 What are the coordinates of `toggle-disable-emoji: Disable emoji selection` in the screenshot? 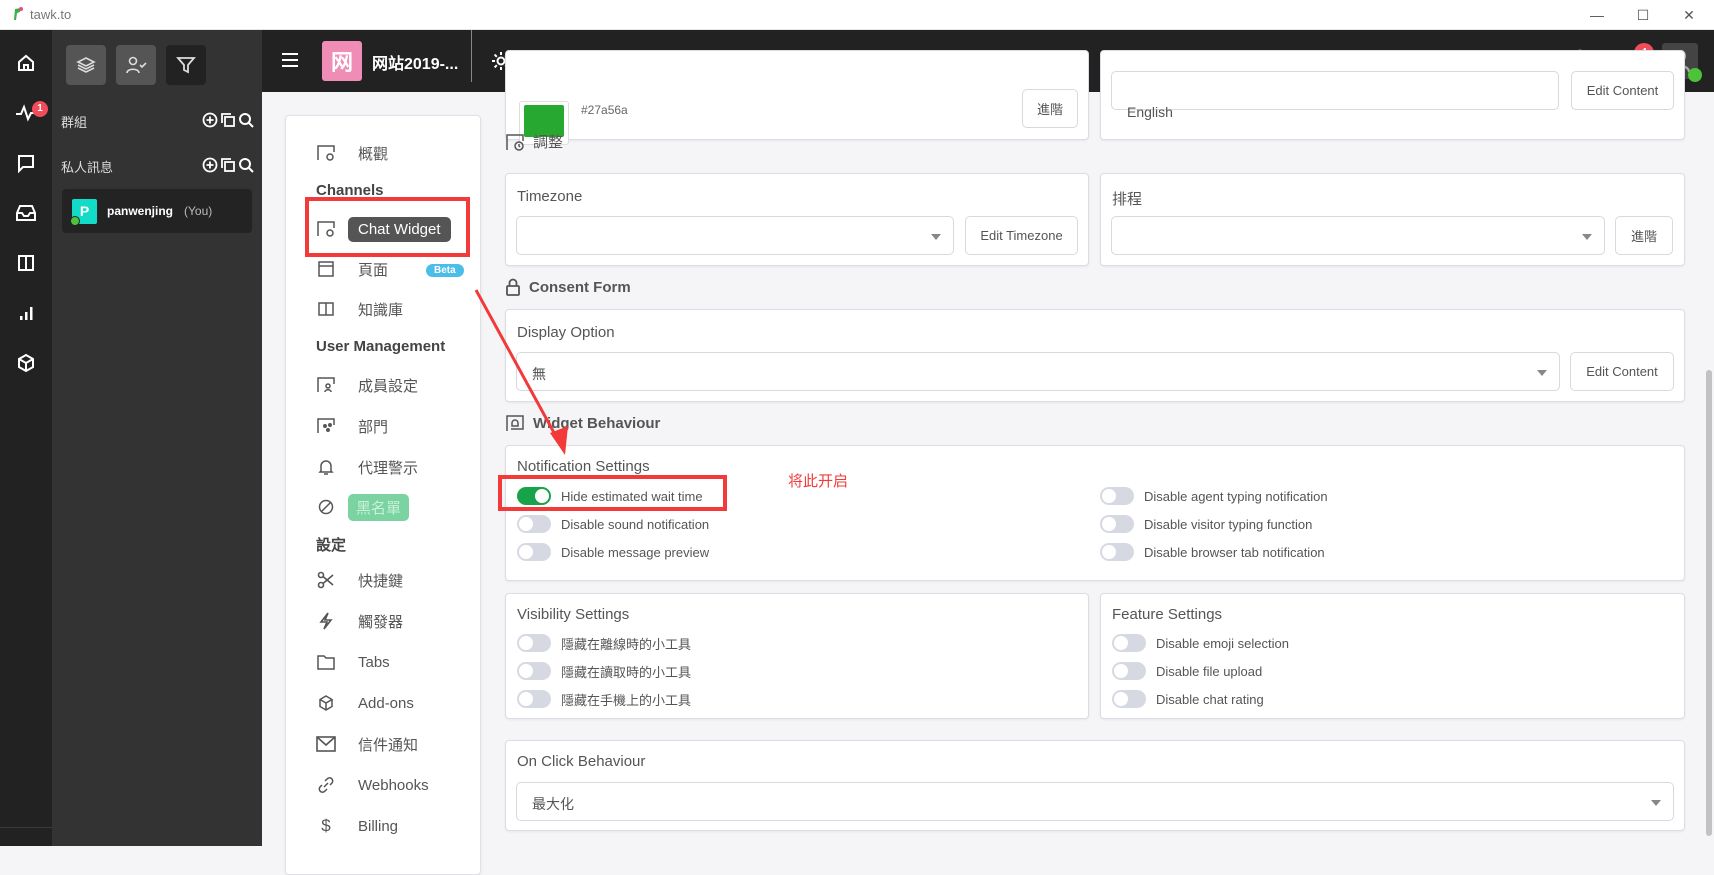 It's located at (1200, 643).